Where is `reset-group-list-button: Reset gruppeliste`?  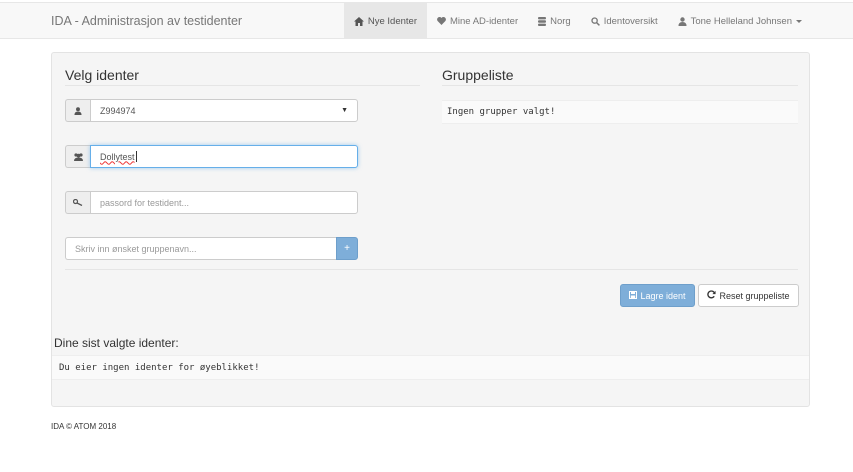 reset-group-list-button: Reset gruppeliste is located at coordinates (748, 295).